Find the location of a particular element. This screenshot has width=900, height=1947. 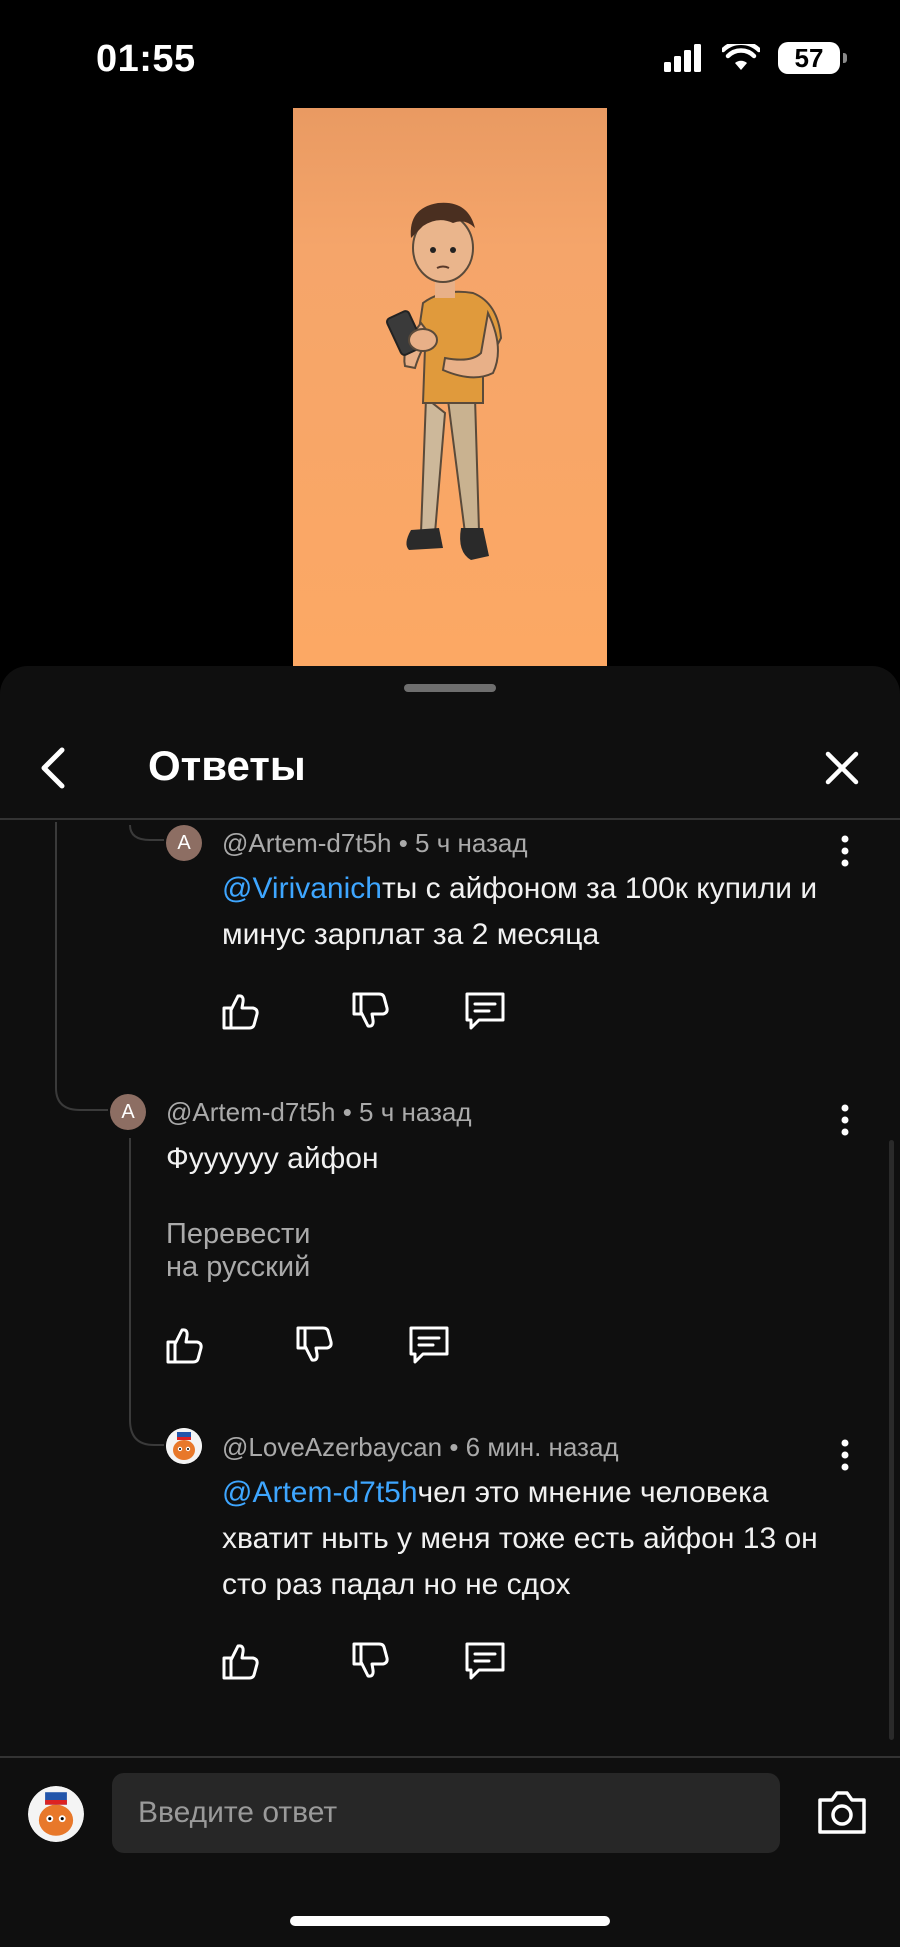

composer-divider is located at coordinates (450, 1757).